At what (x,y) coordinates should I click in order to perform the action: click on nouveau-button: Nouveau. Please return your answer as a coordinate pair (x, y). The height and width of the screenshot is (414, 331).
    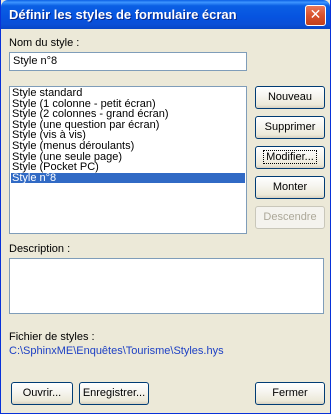
    Looking at the image, I should click on (290, 97).